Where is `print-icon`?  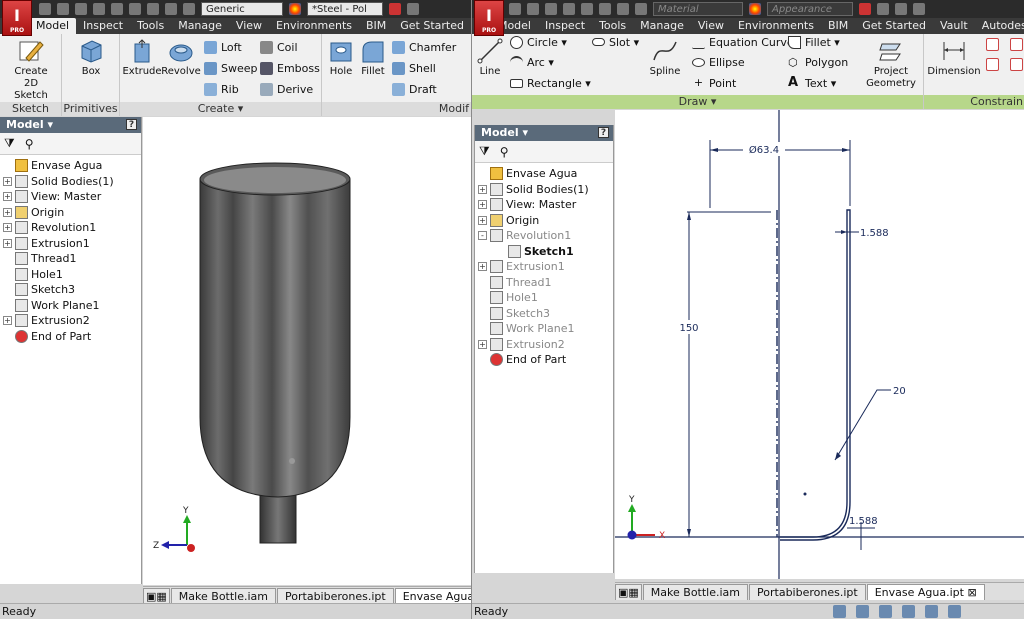
print-icon is located at coordinates (135, 9).